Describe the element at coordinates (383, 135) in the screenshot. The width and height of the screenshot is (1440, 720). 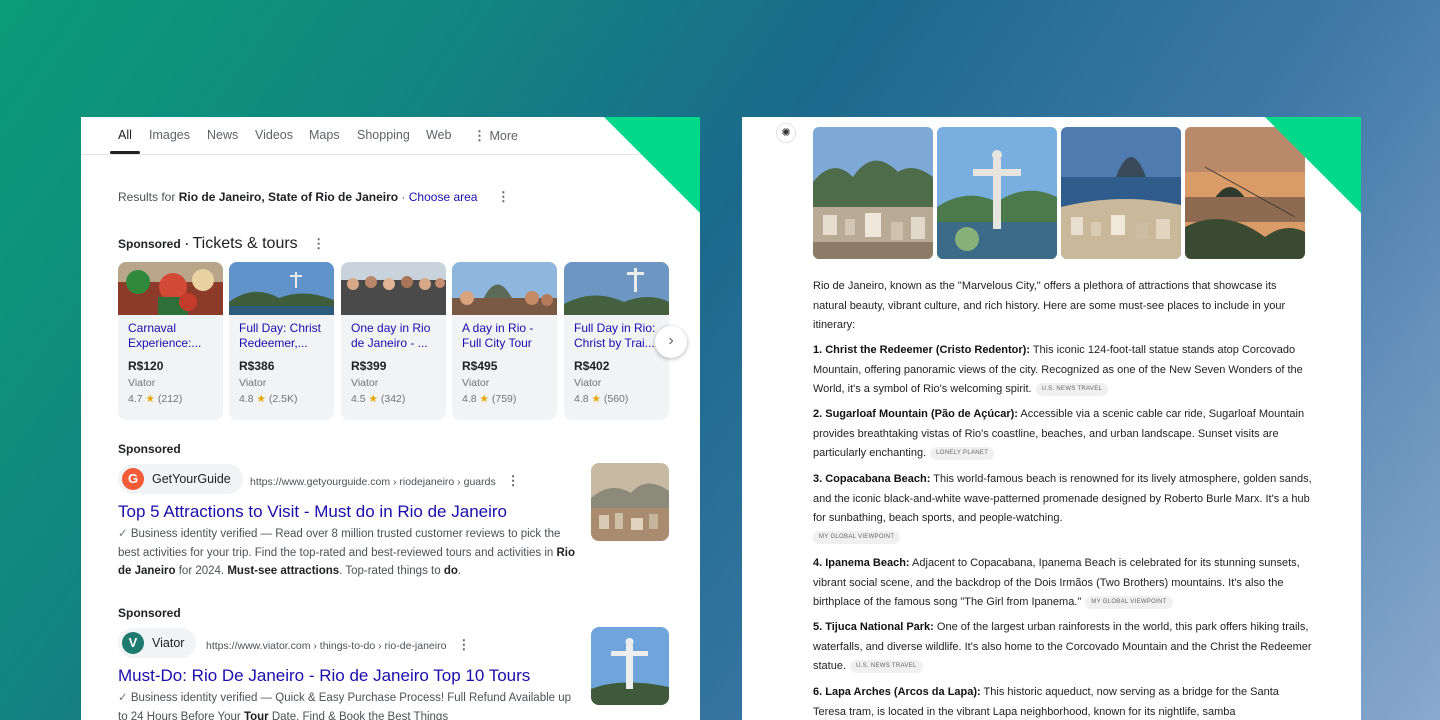
I see `tab-shopping: Shopping` at that location.